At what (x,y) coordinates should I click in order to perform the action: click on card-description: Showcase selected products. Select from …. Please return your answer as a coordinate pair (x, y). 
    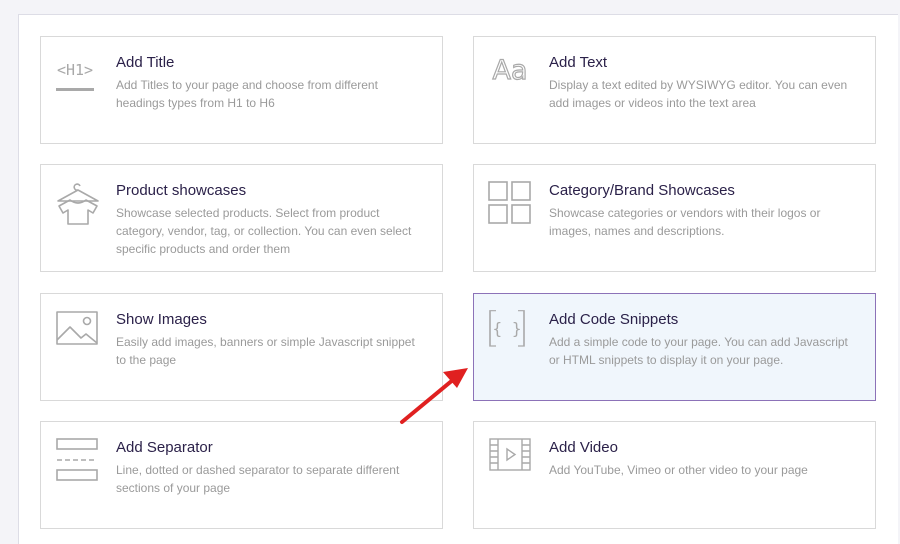
    Looking at the image, I should click on (264, 231).